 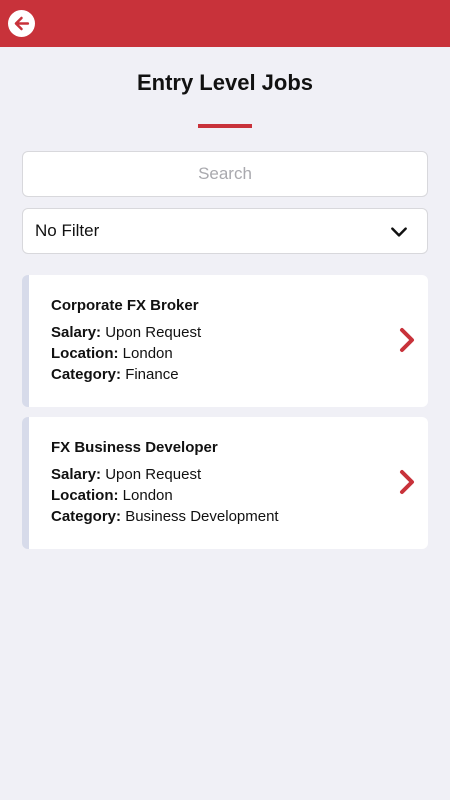 I want to click on page-title: Entry Level Jobs, so click(x=225, y=82).